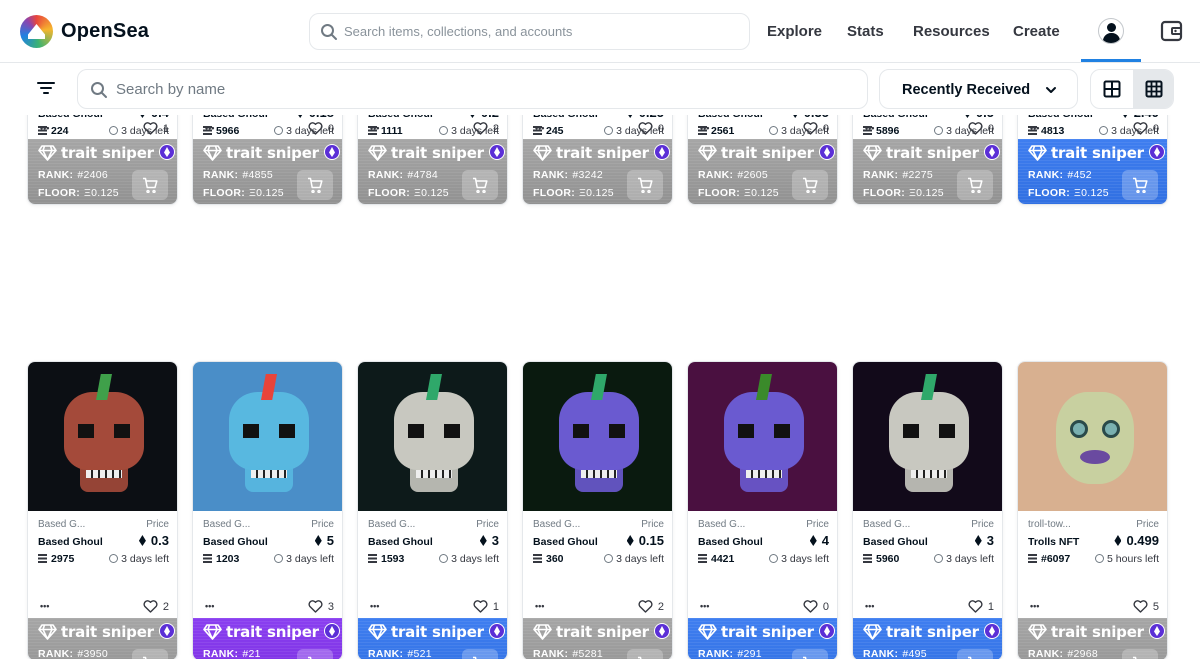  What do you see at coordinates (267, 638) in the screenshot?
I see `trait-sniper-banner: trait sniper RANK: #21` at bounding box center [267, 638].